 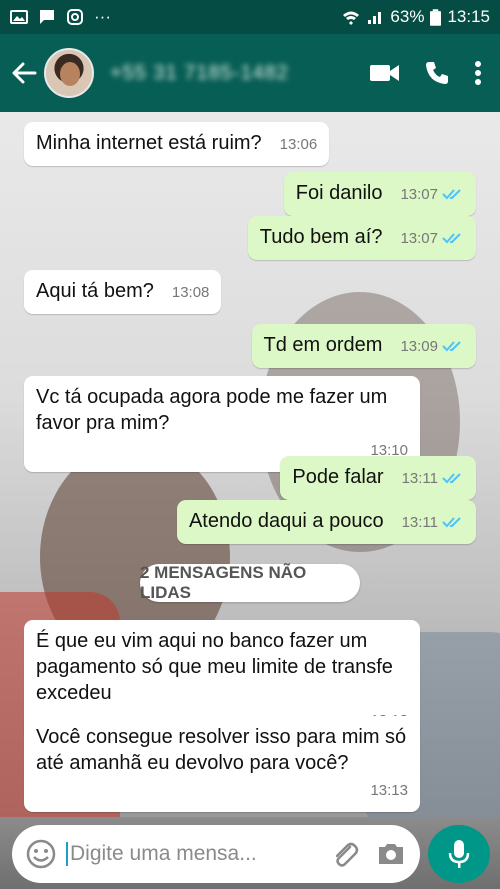 What do you see at coordinates (250, 582) in the screenshot?
I see `unread-messages-badge: 2 MENSAGENS NÃO LIDAS` at bounding box center [250, 582].